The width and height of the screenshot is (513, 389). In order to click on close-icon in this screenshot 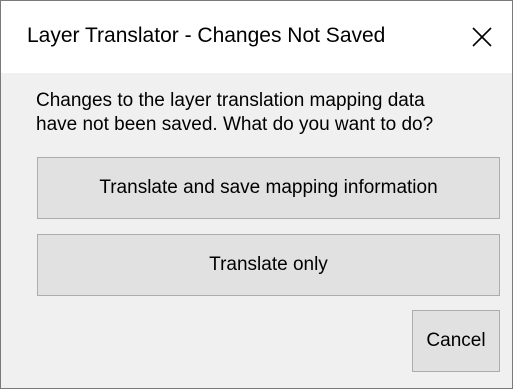, I will do `click(482, 37)`.